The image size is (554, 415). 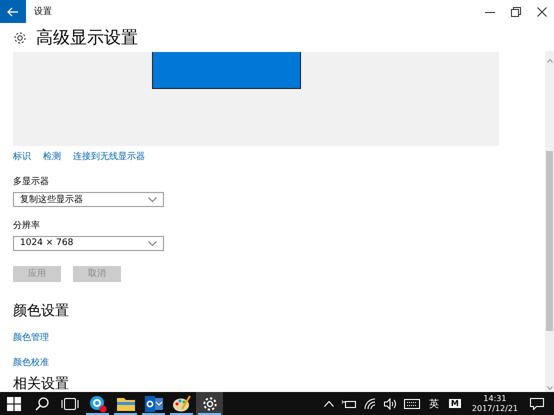 I want to click on dropdown: 复制这些显示器, so click(x=88, y=199).